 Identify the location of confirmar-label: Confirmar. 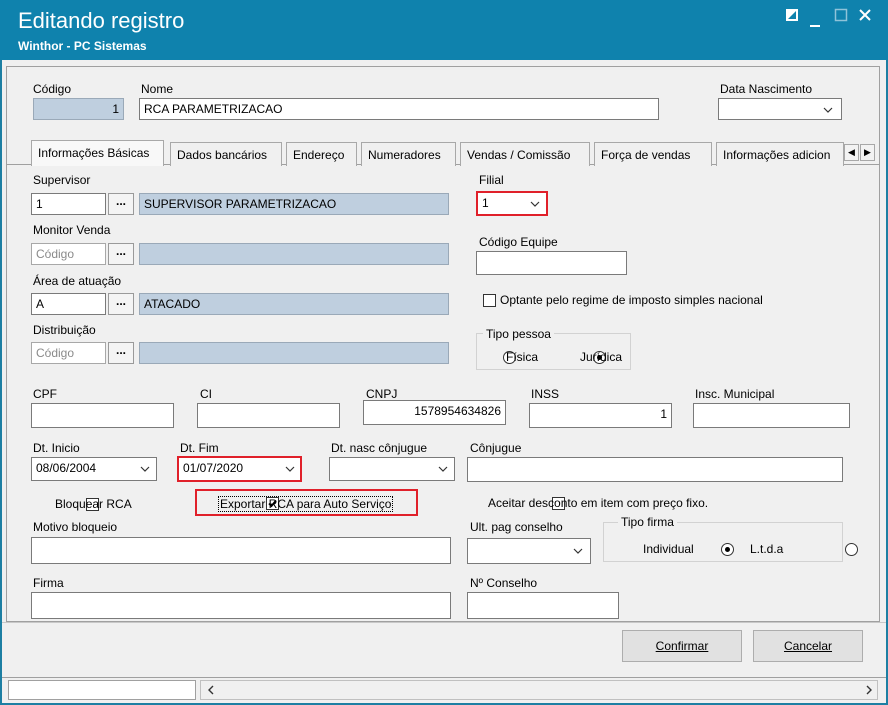
(682, 646).